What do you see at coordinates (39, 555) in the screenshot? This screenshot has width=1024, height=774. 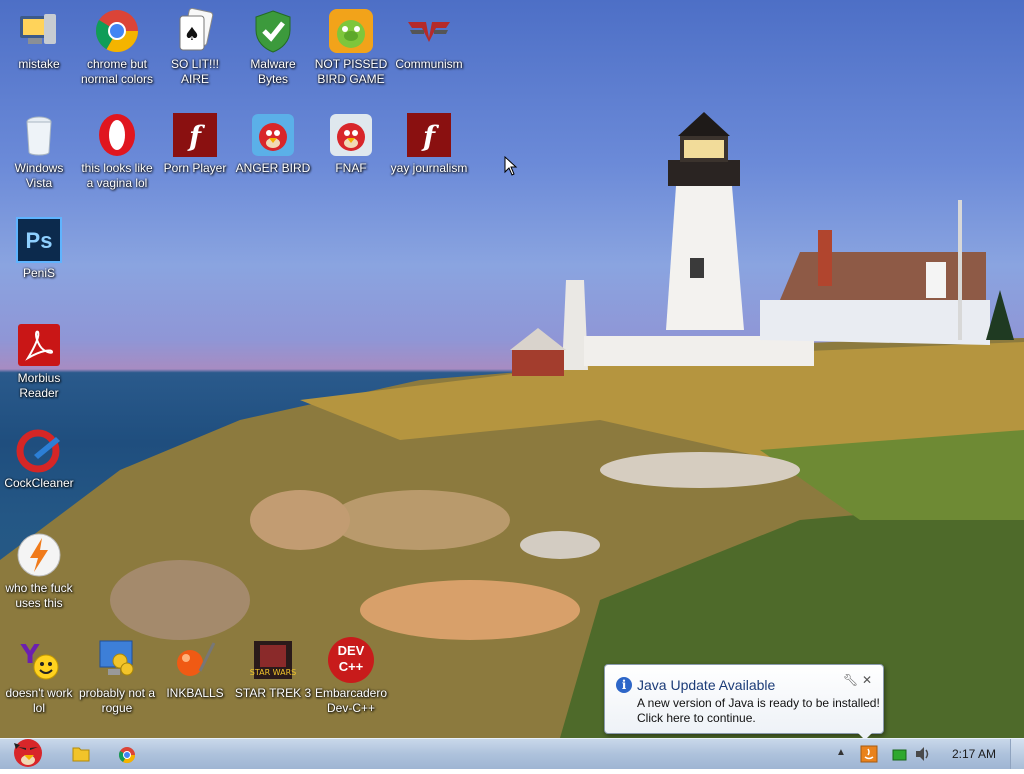 I see `lightning-icon` at bounding box center [39, 555].